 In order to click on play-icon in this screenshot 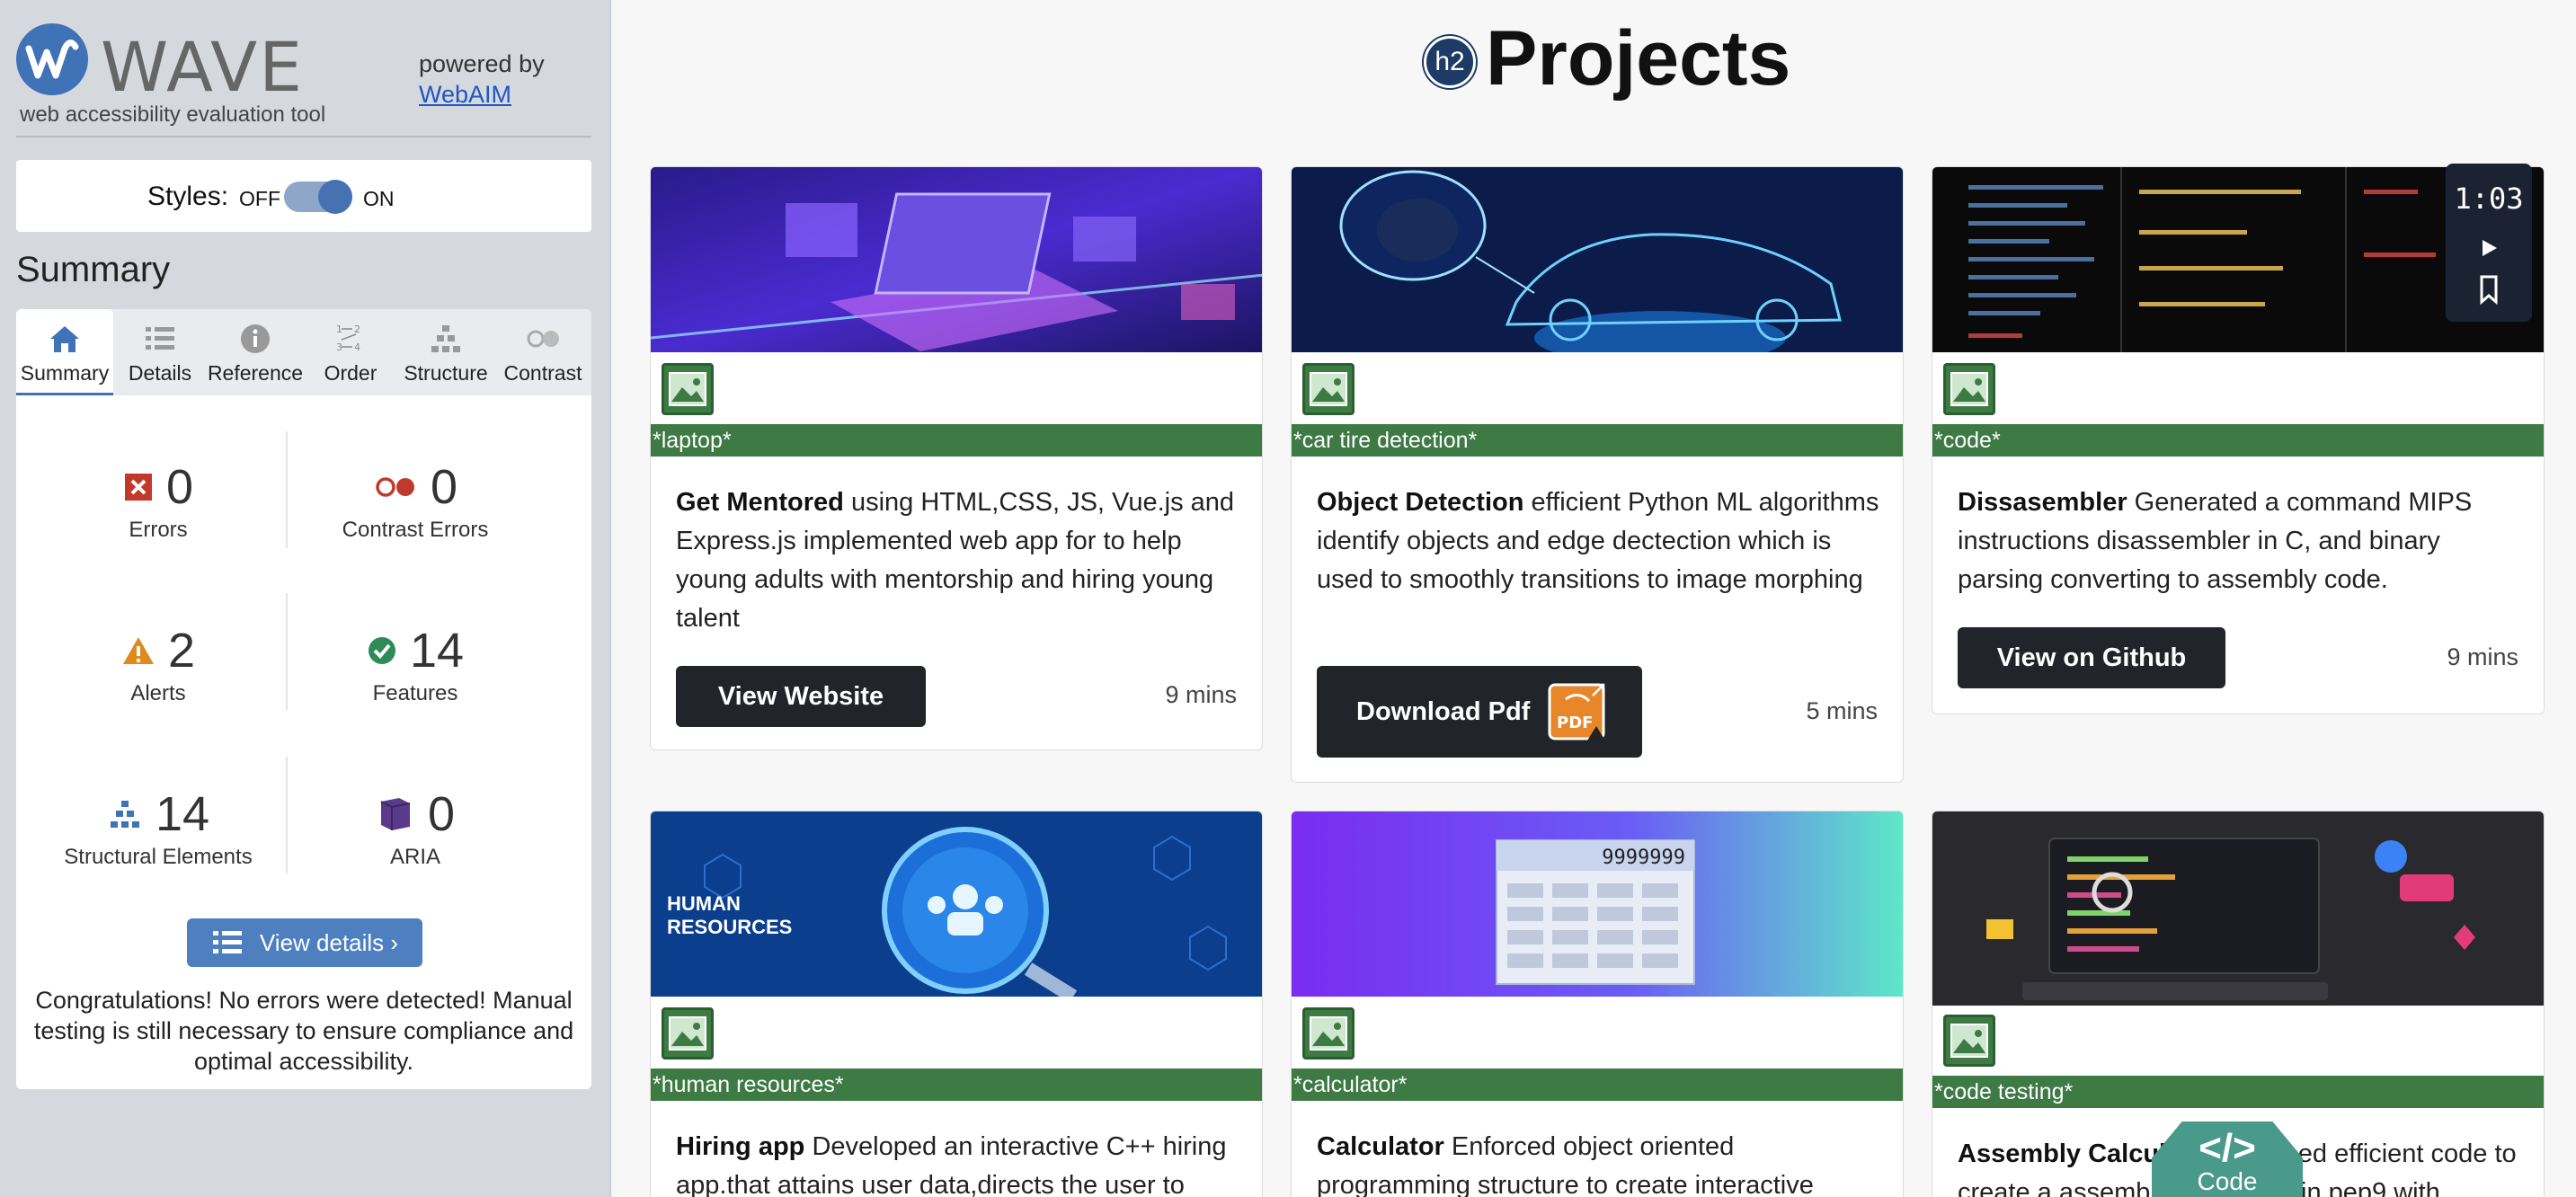, I will do `click(2489, 248)`.